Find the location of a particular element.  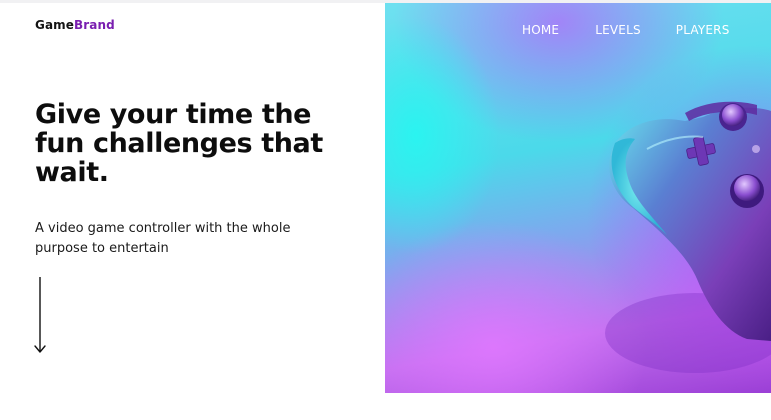

nav-item-home: HOME is located at coordinates (540, 30).